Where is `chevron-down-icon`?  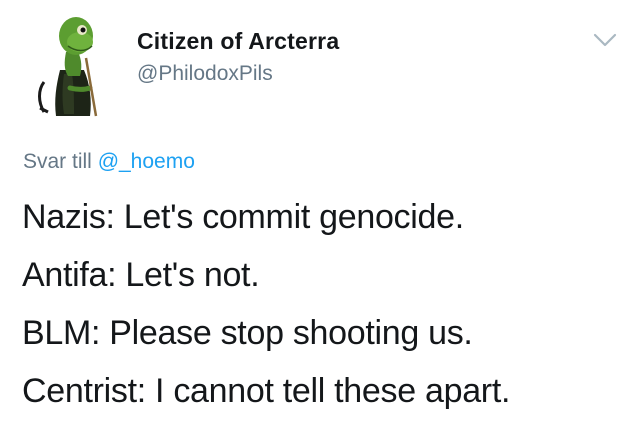
chevron-down-icon is located at coordinates (605, 40).